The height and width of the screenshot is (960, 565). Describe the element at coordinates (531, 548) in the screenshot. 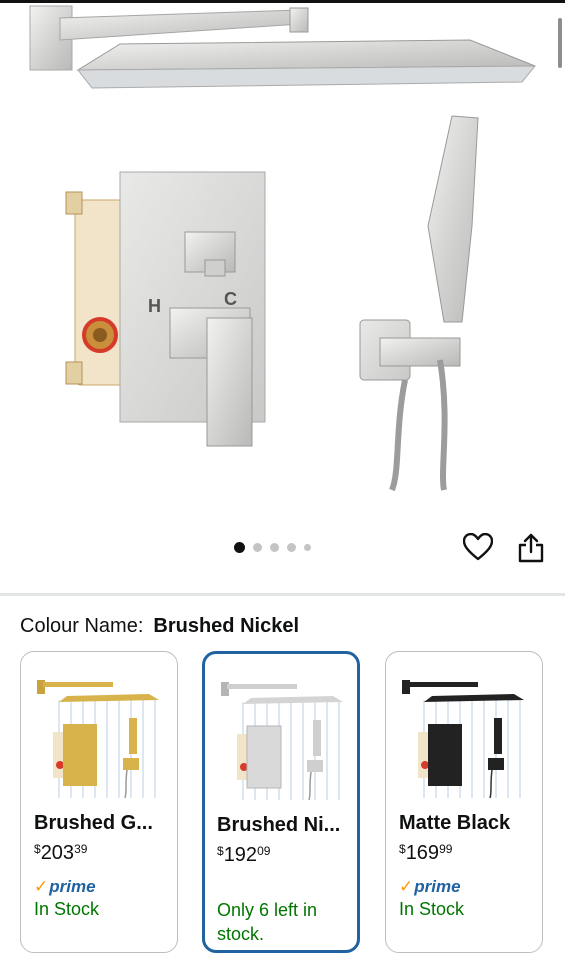

I see `share-icon` at that location.